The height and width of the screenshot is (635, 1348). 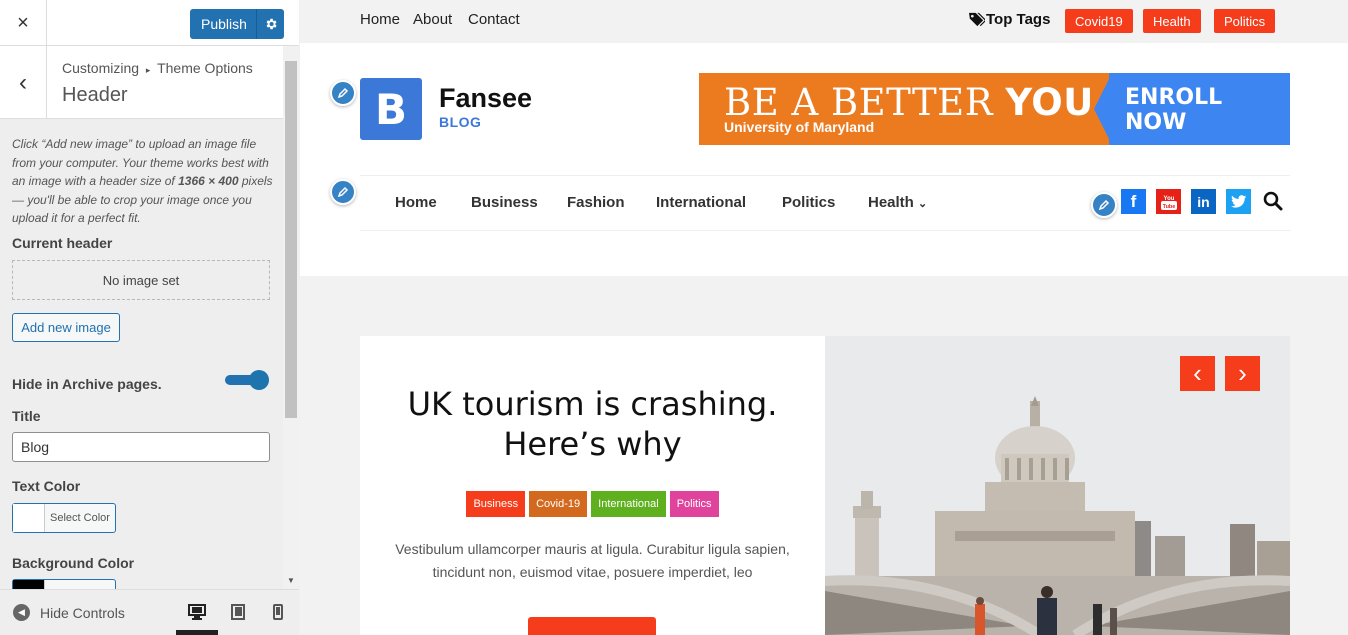 I want to click on breadcrumb: Customizing ▸ Theme Options, so click(x=157, y=68).